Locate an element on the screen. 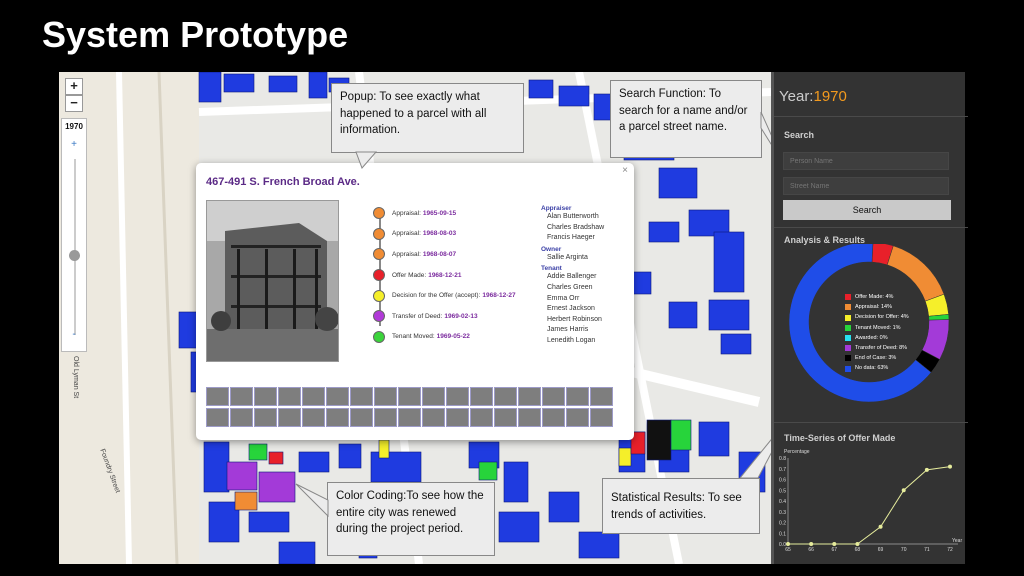  year-slider-track is located at coordinates (75, 247).